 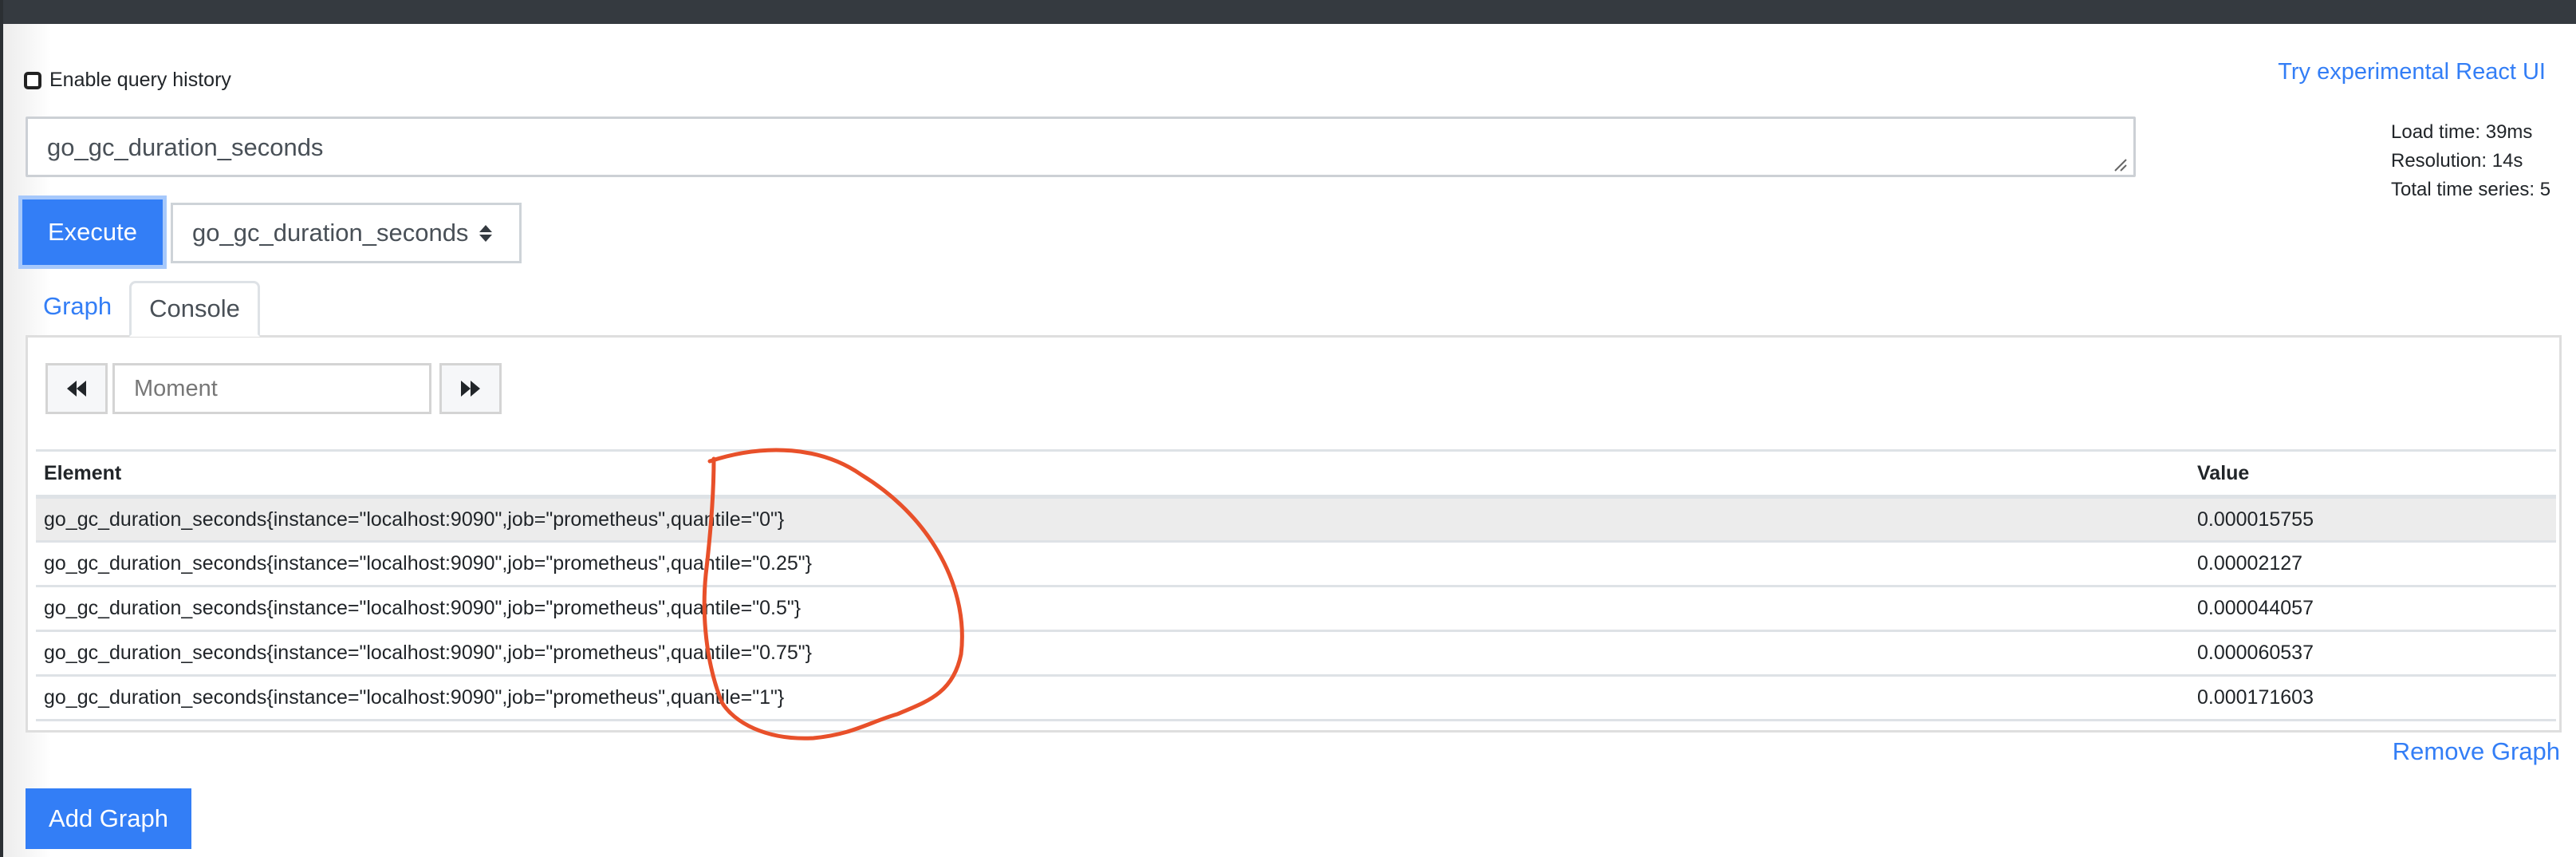 I want to click on row-value: 0.00002127, so click(x=2372, y=564).